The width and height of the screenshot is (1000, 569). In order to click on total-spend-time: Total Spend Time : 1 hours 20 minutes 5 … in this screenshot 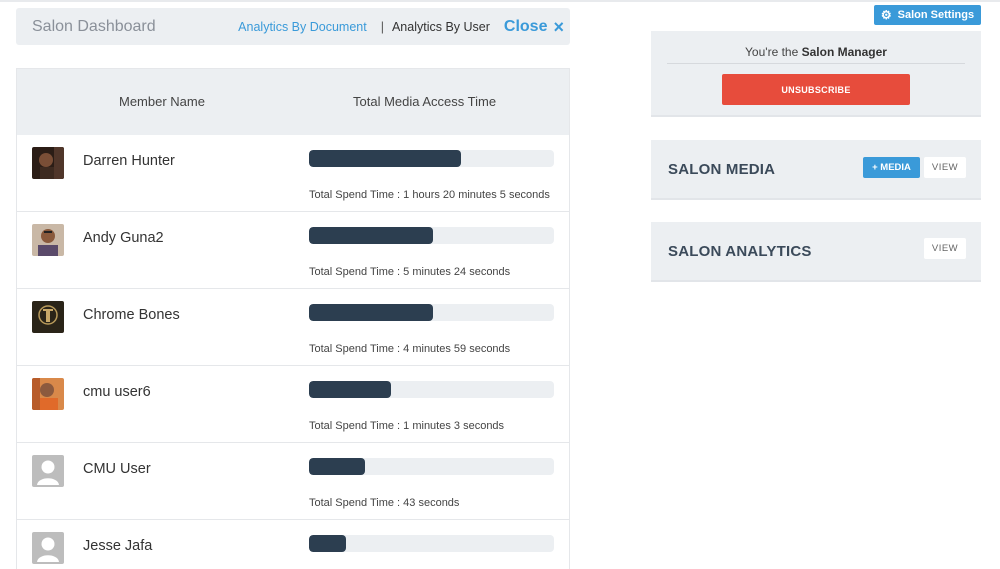, I will do `click(429, 195)`.